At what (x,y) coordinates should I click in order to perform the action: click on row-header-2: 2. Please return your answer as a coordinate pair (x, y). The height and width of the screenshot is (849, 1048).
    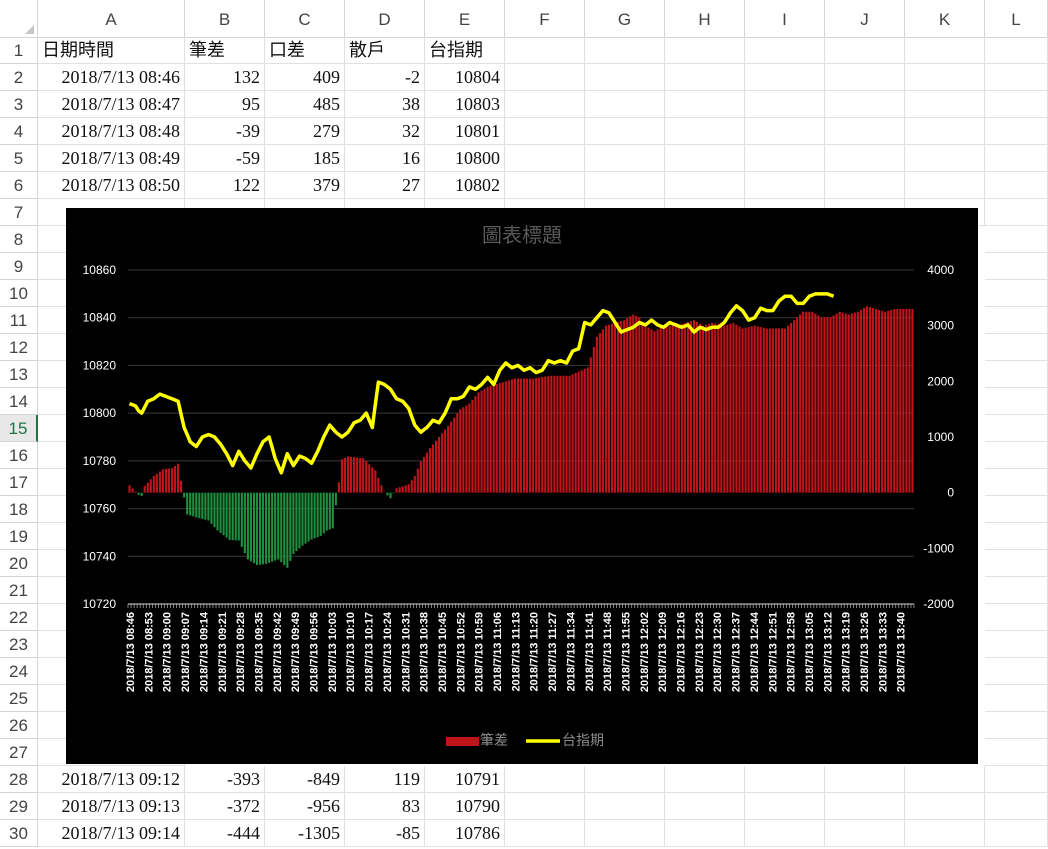
    Looking at the image, I should click on (19, 77).